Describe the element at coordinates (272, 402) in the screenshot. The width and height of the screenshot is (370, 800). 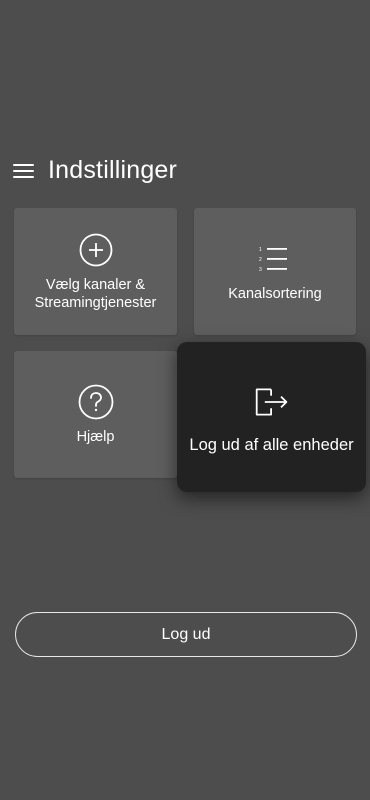
I see `logout-icon` at that location.